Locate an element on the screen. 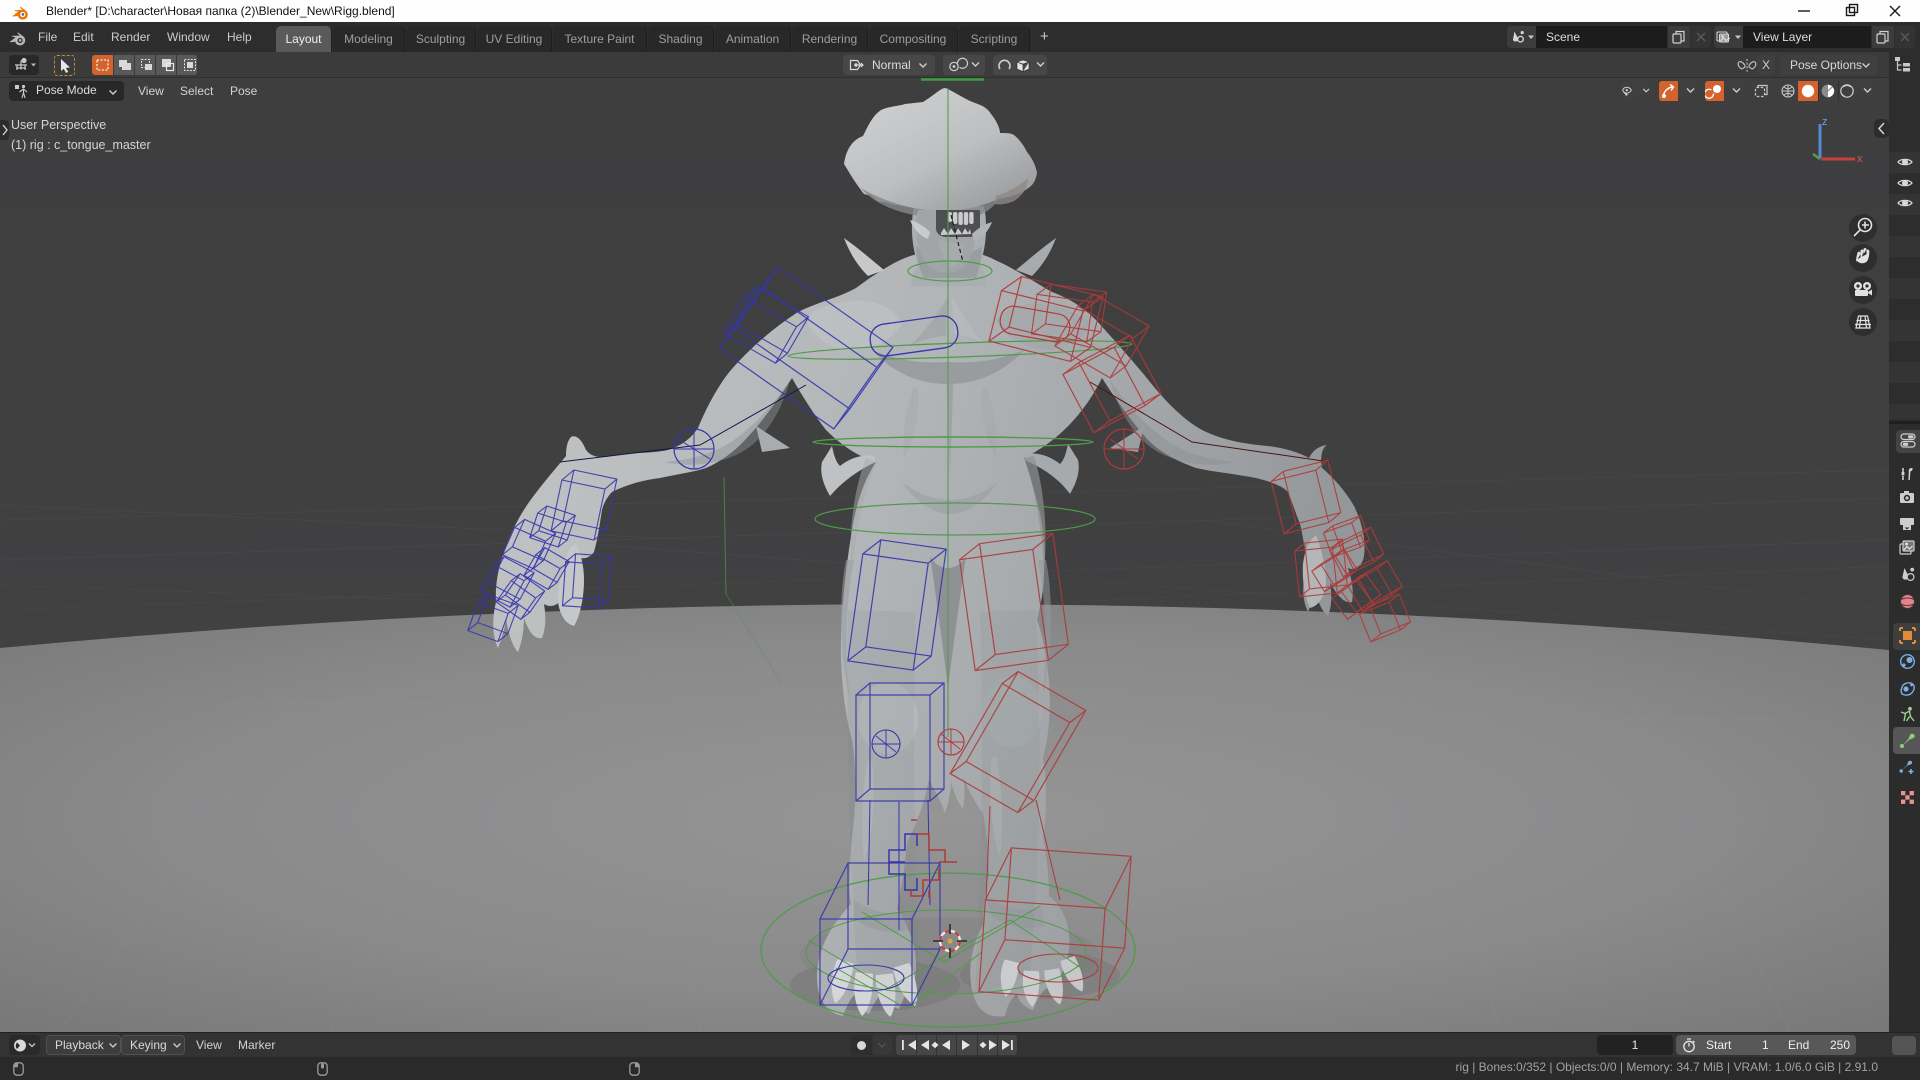 This screenshot has height=1080, width=1920. svg-text: z is located at coordinates (1825, 122).